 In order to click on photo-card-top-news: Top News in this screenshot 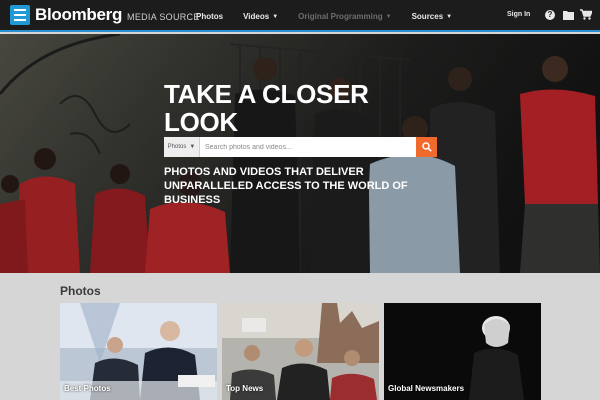, I will do `click(300, 351)`.